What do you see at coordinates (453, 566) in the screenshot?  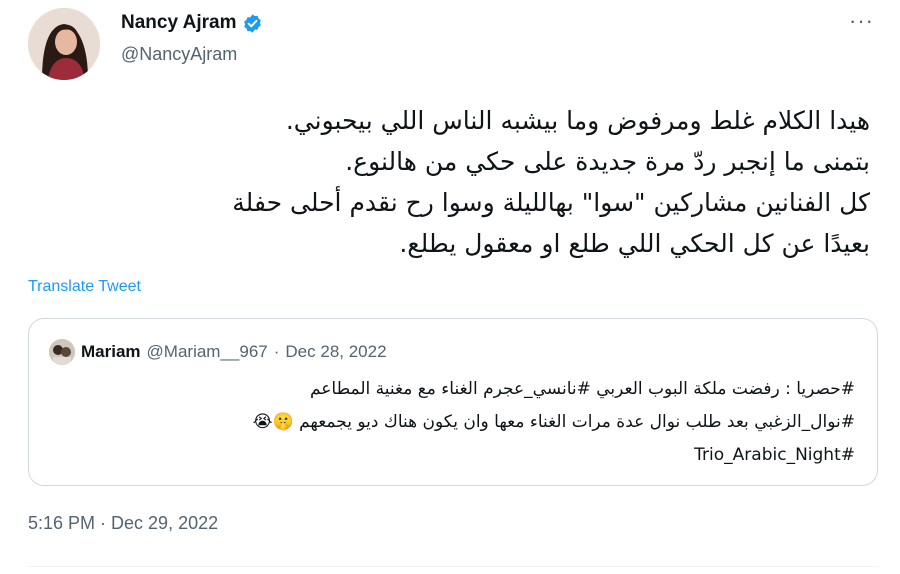 I see `divider` at bounding box center [453, 566].